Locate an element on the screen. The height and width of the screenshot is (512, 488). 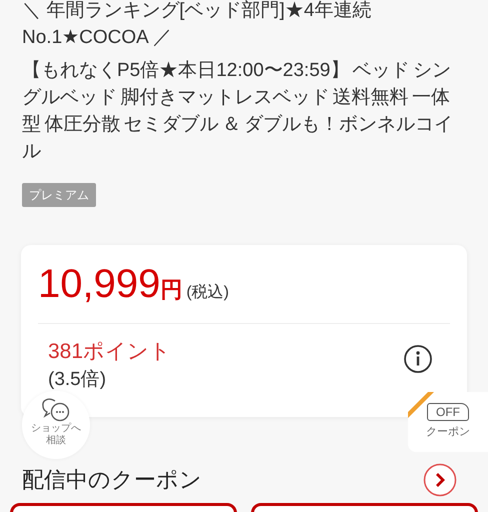
chevron-right-icon is located at coordinates (440, 480).